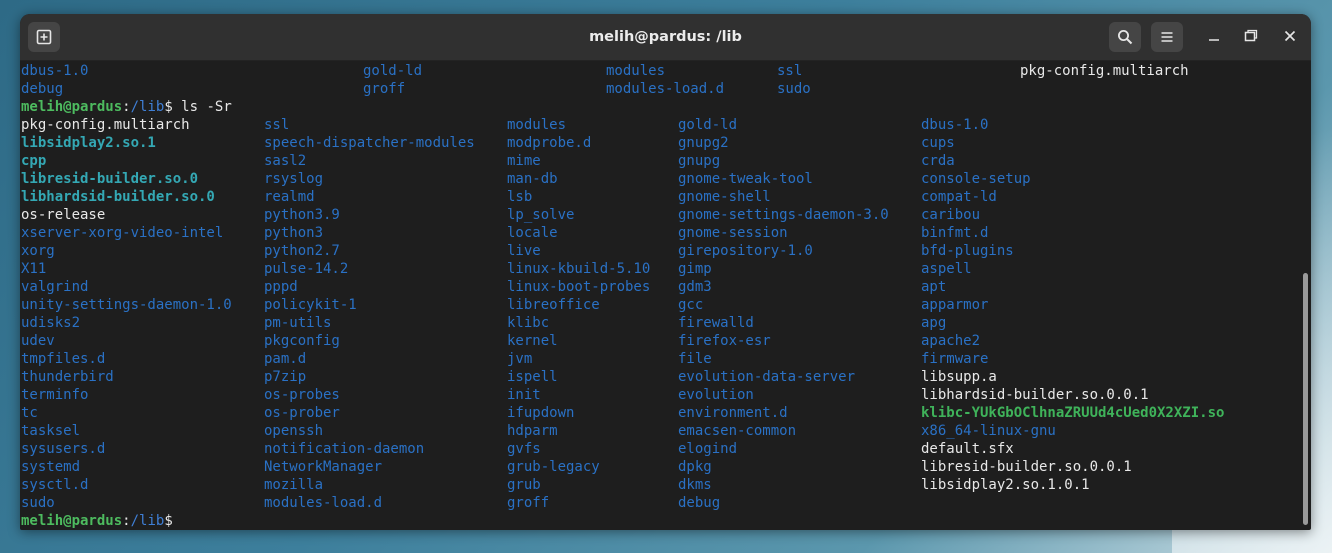  What do you see at coordinates (938, 143) in the screenshot?
I see `list-item: cups` at bounding box center [938, 143].